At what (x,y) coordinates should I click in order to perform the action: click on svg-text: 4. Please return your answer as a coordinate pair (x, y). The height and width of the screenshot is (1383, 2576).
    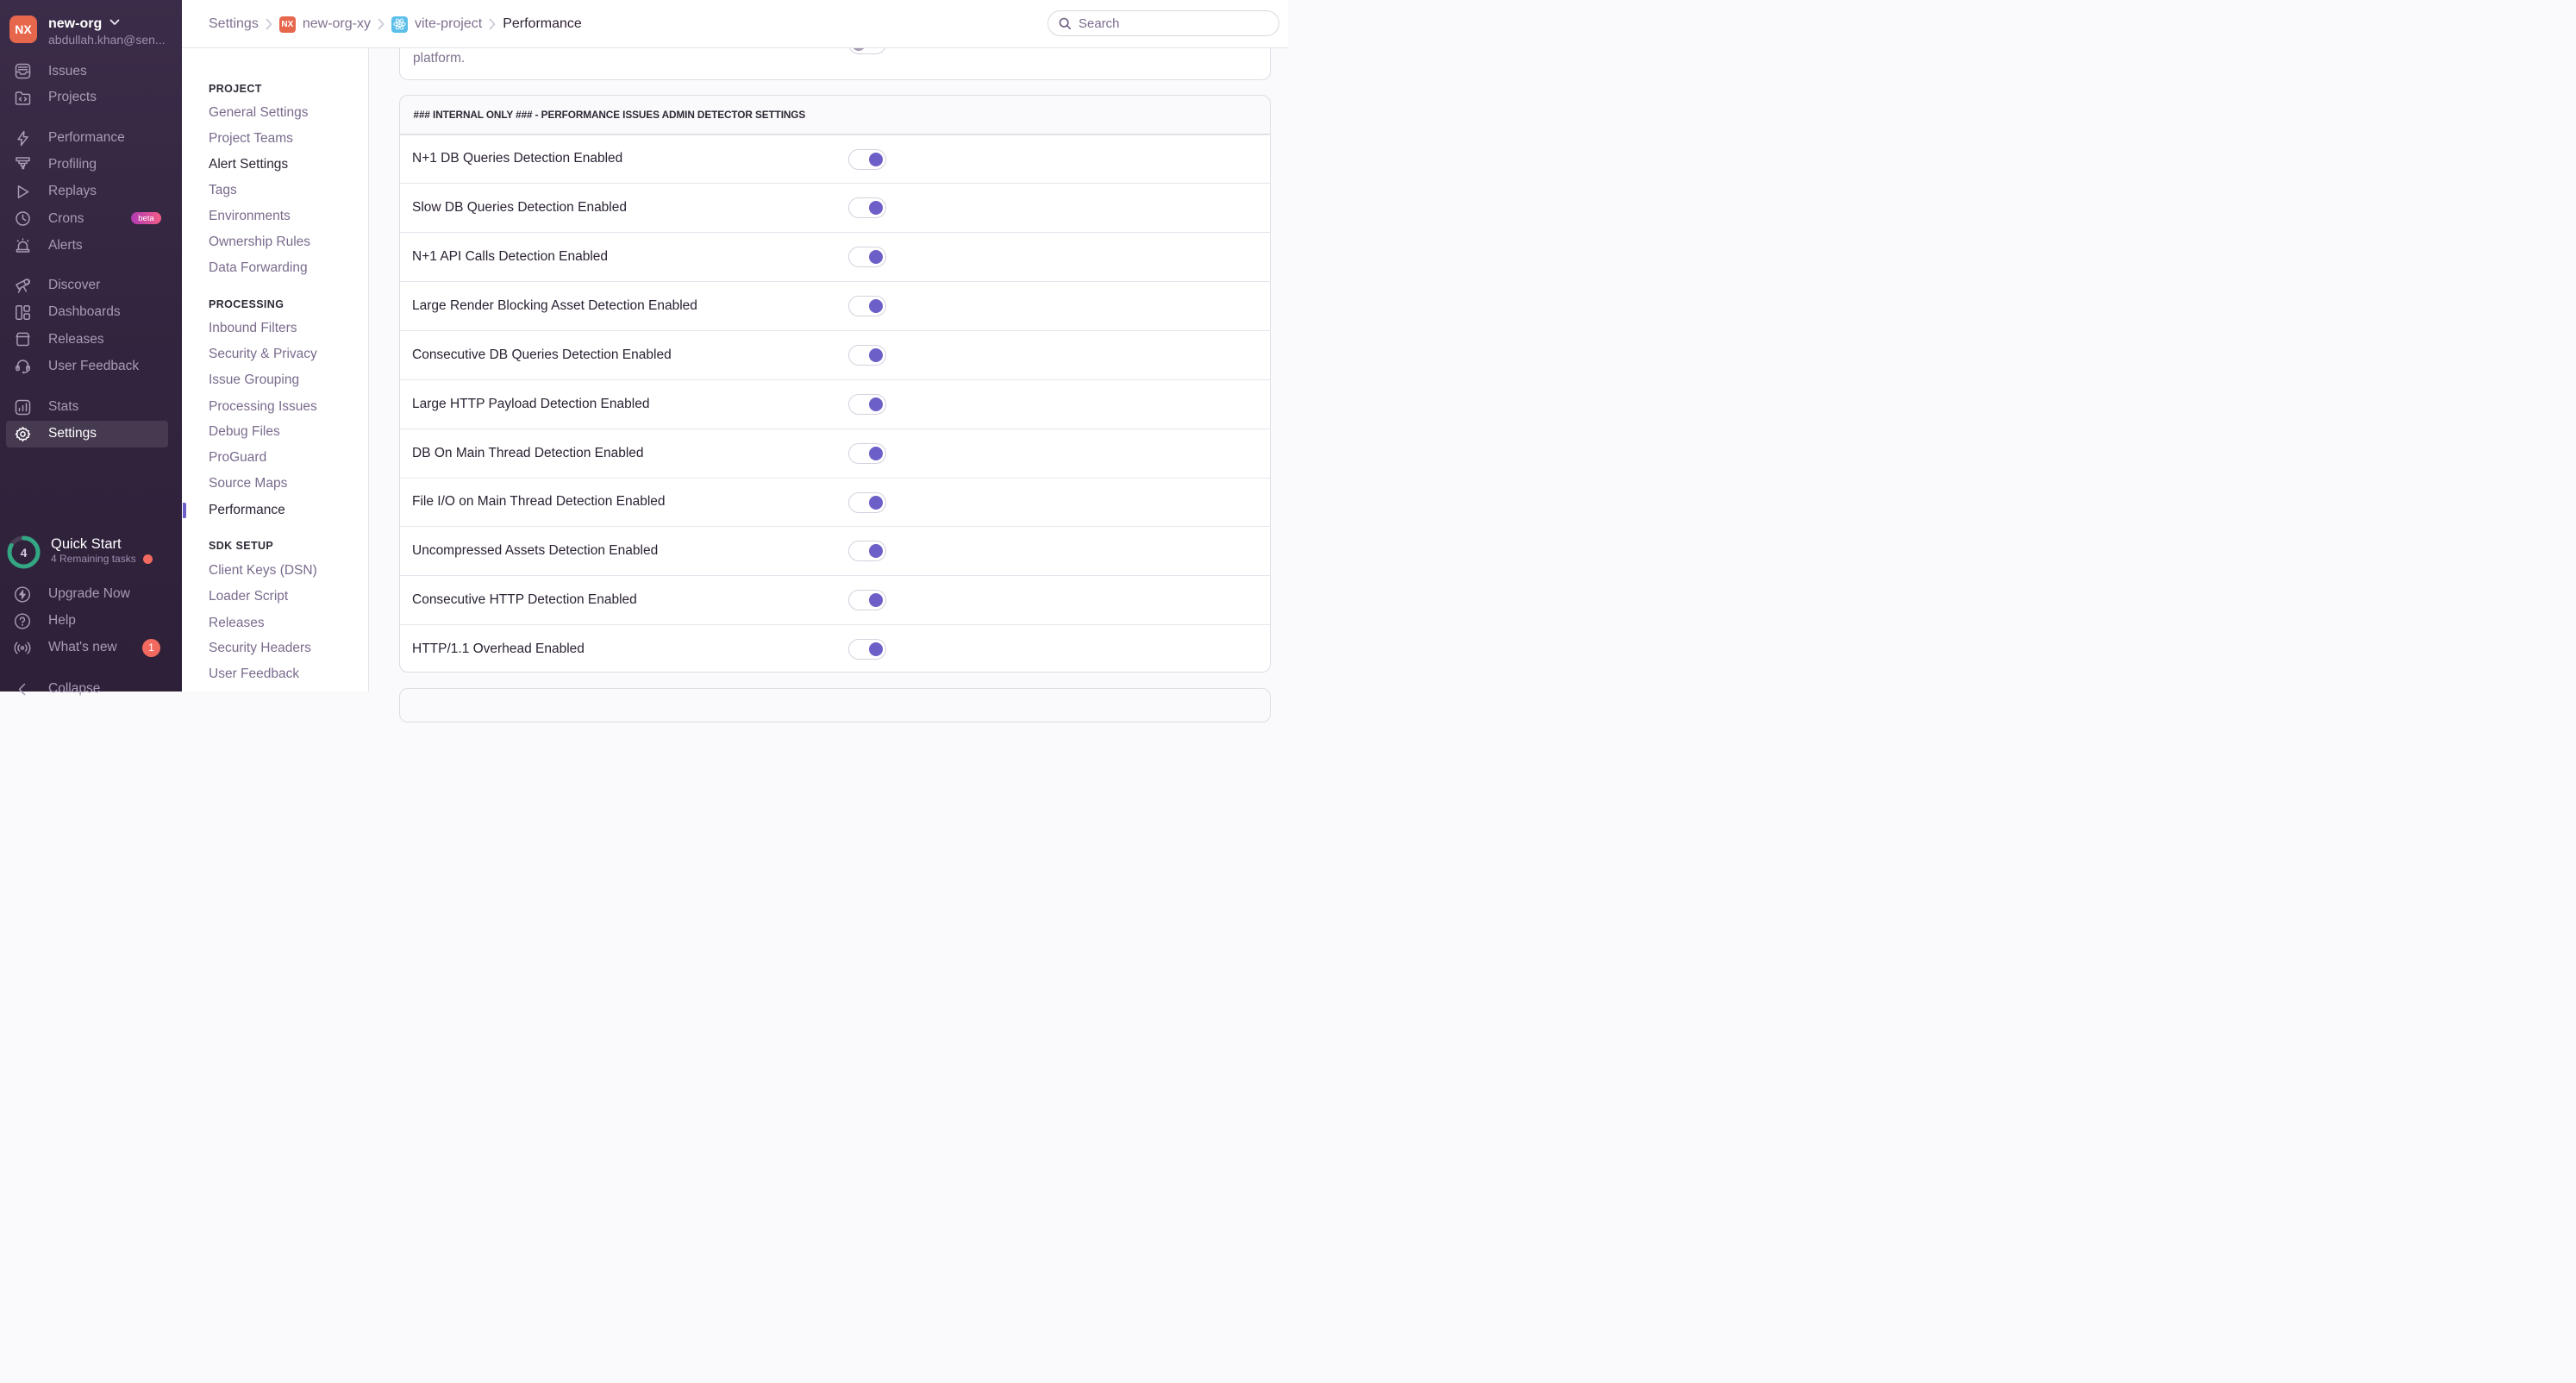
    Looking at the image, I should click on (24, 553).